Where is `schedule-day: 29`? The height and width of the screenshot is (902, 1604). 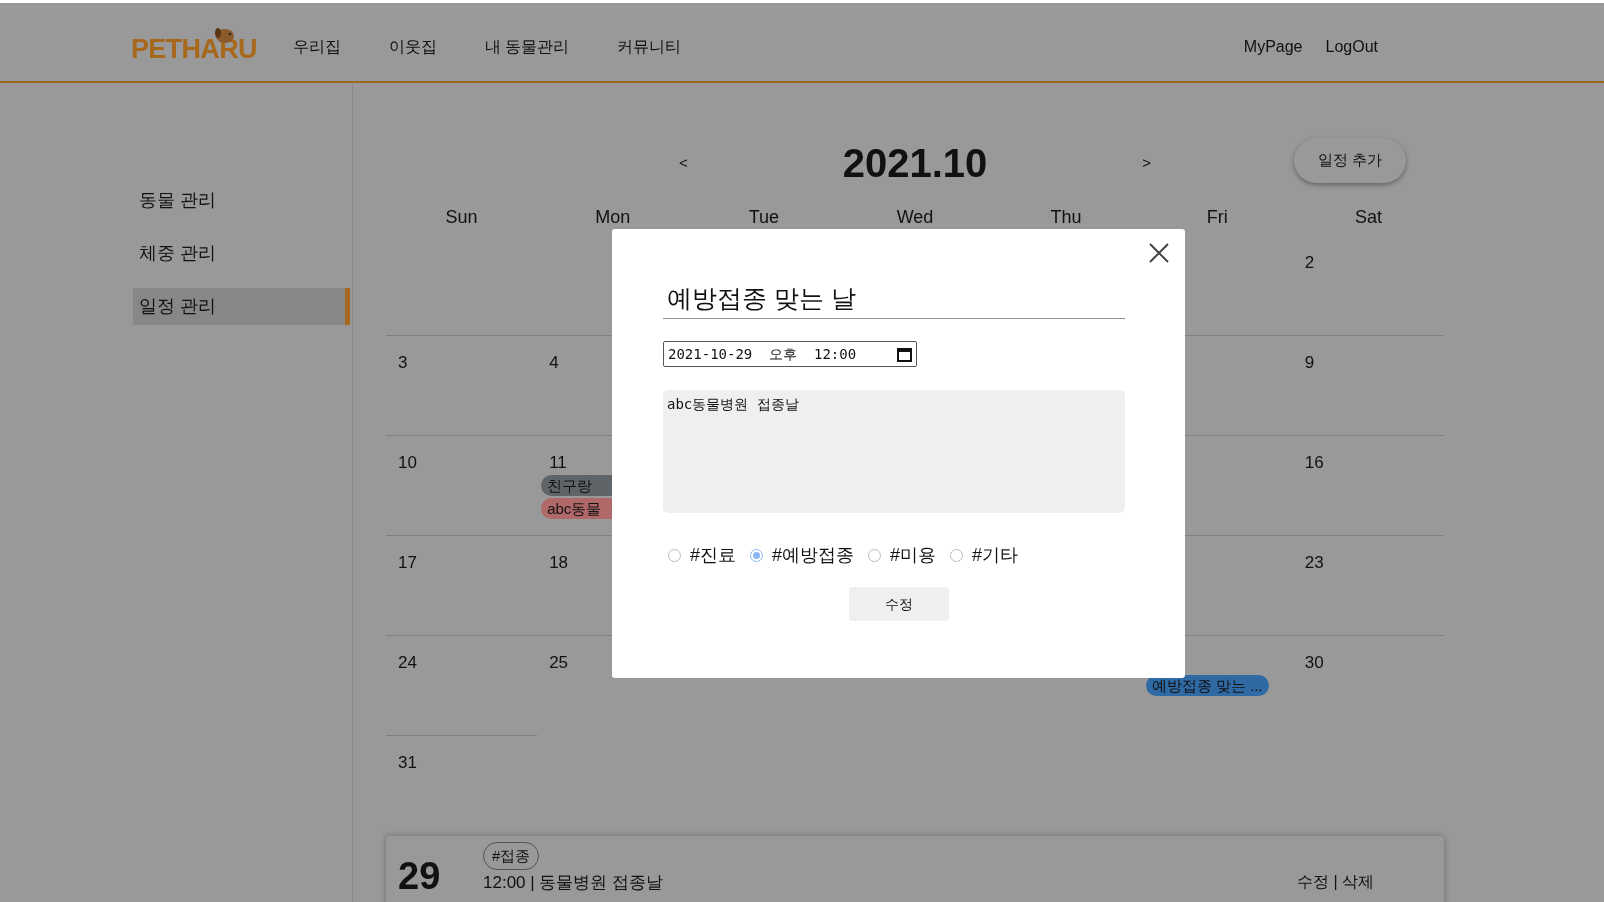 schedule-day: 29 is located at coordinates (440, 879).